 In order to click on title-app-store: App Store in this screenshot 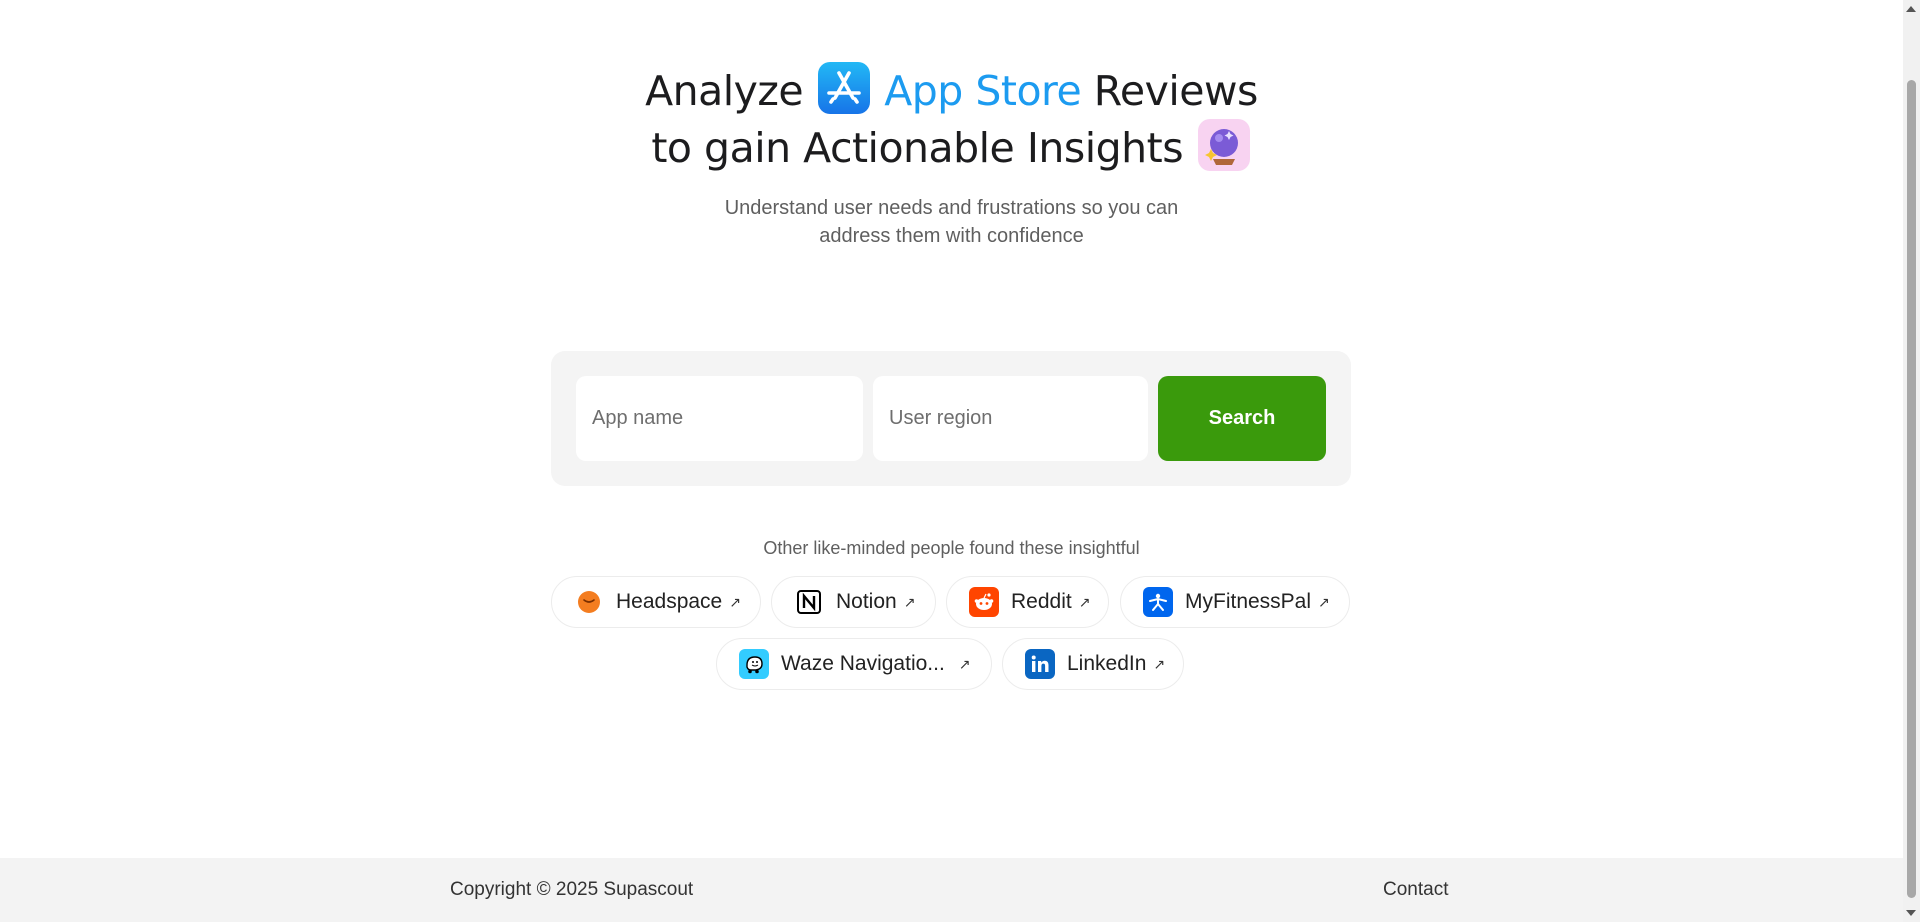, I will do `click(983, 91)`.